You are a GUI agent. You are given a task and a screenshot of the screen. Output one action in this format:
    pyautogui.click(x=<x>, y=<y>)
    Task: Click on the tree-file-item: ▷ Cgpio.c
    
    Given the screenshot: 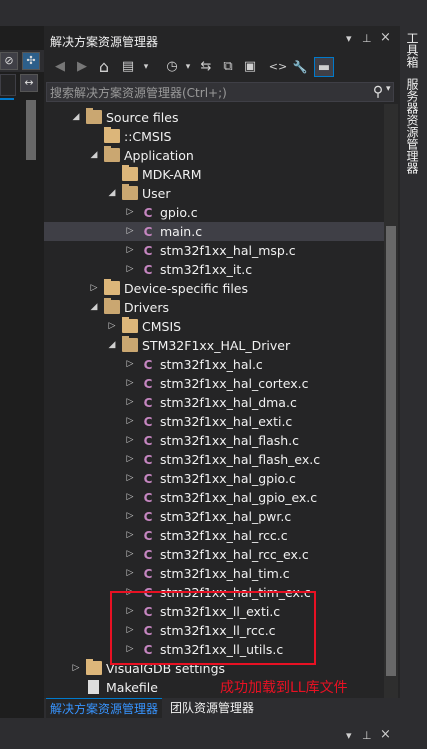 What is the action you would take?
    pyautogui.click(x=214, y=212)
    